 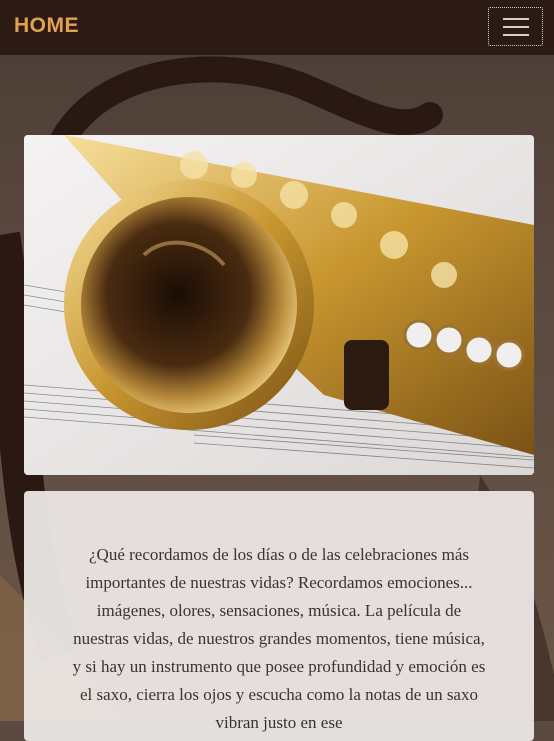 I want to click on hamburger-menu-icon, so click(x=515, y=26).